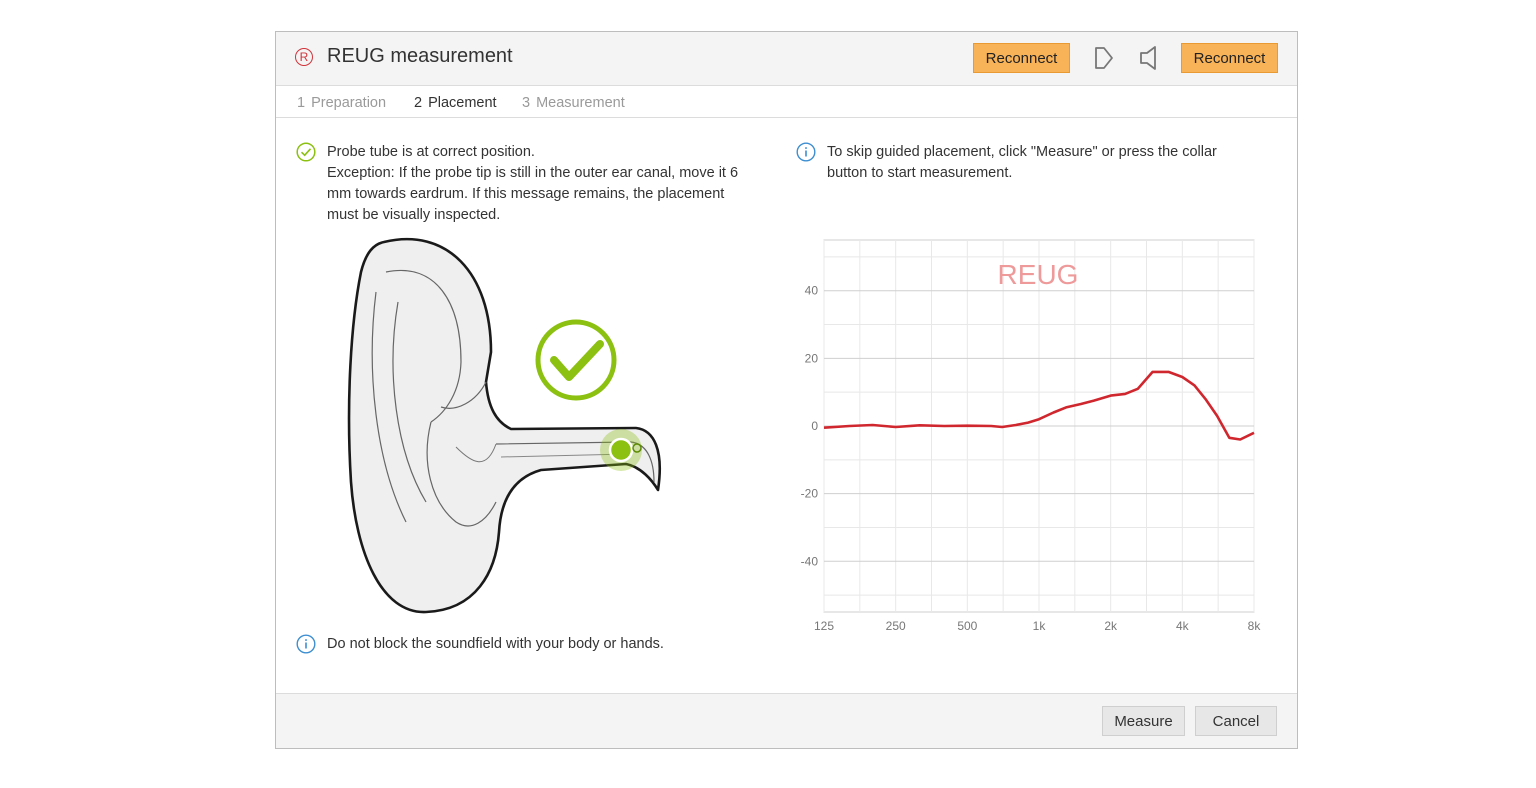  I want to click on reconnect-right-button: Reconnect, so click(1229, 58).